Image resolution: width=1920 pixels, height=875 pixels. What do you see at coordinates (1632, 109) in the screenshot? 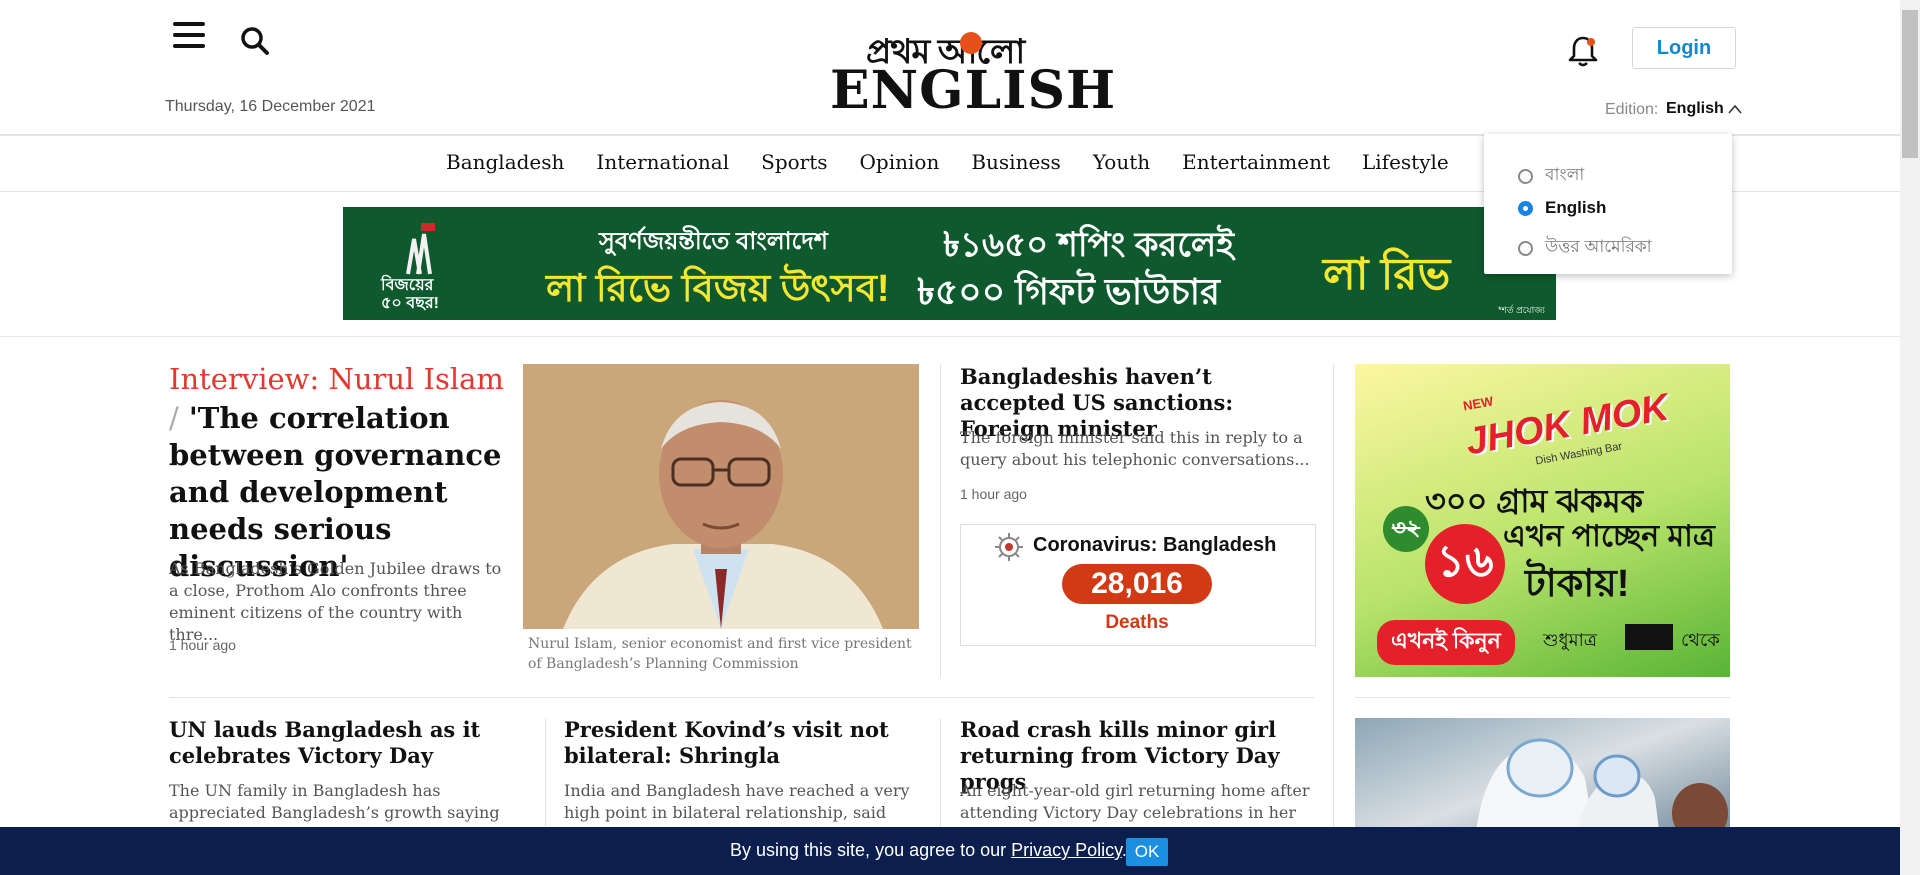
I see `edition-label: Edition:` at bounding box center [1632, 109].